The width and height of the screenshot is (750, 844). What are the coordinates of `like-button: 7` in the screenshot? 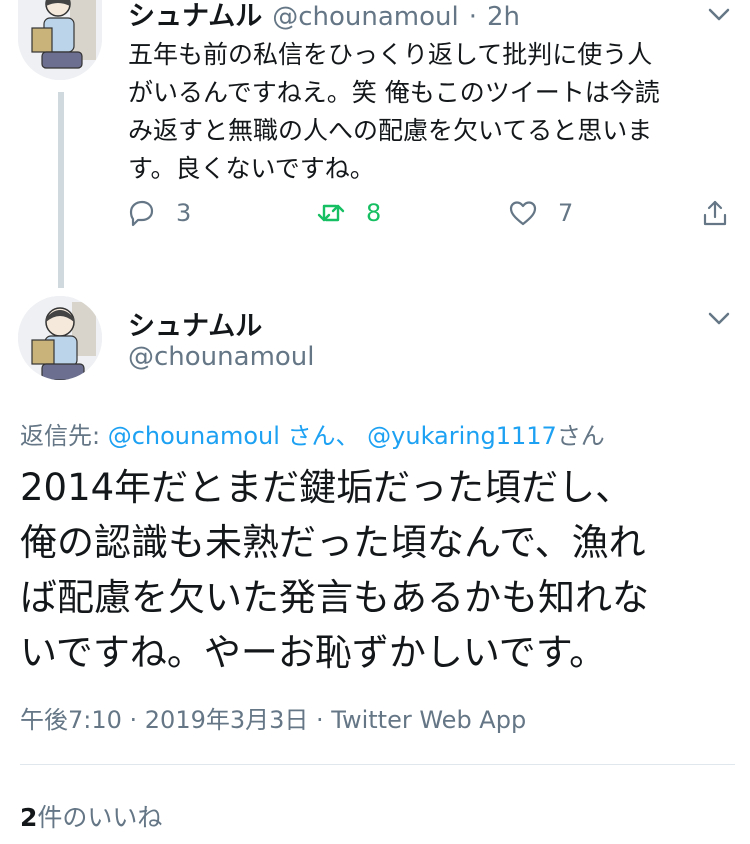 It's located at (540, 213).